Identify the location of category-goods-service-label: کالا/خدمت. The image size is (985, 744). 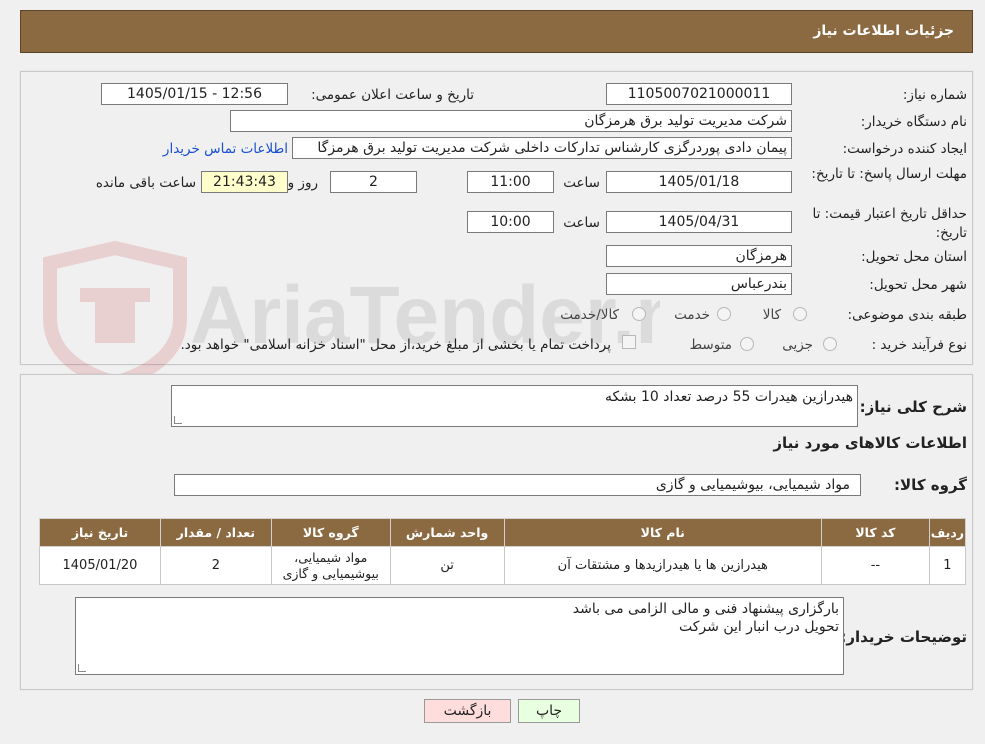
(589, 315).